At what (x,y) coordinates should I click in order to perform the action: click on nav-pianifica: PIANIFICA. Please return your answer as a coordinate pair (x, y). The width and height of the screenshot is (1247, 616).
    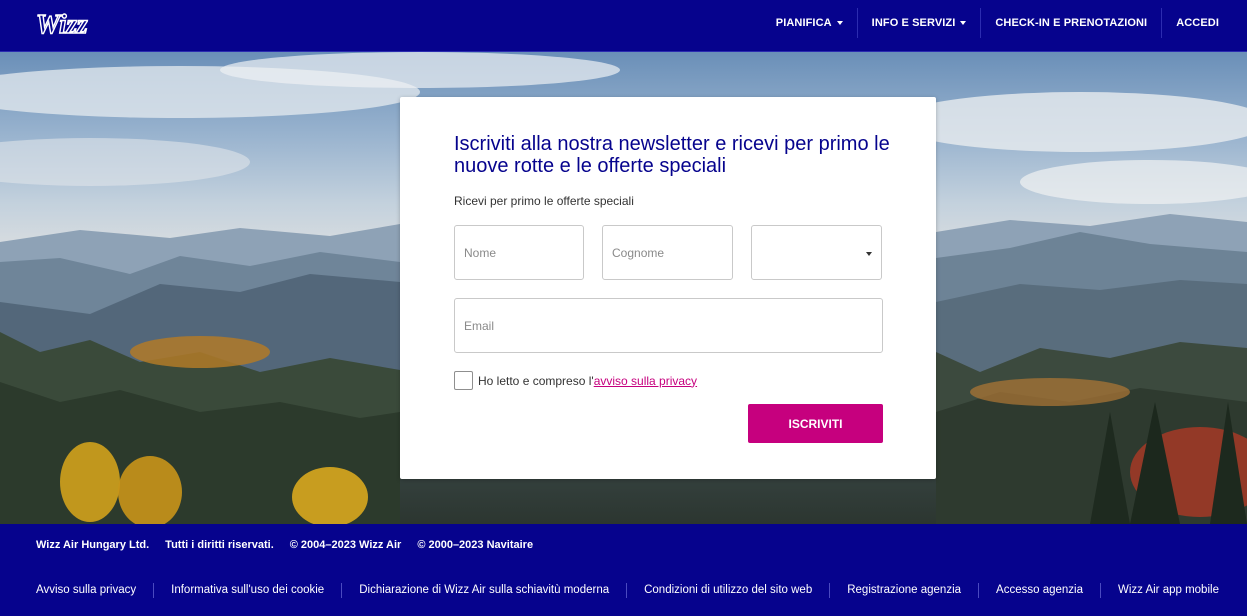
    Looking at the image, I should click on (809, 23).